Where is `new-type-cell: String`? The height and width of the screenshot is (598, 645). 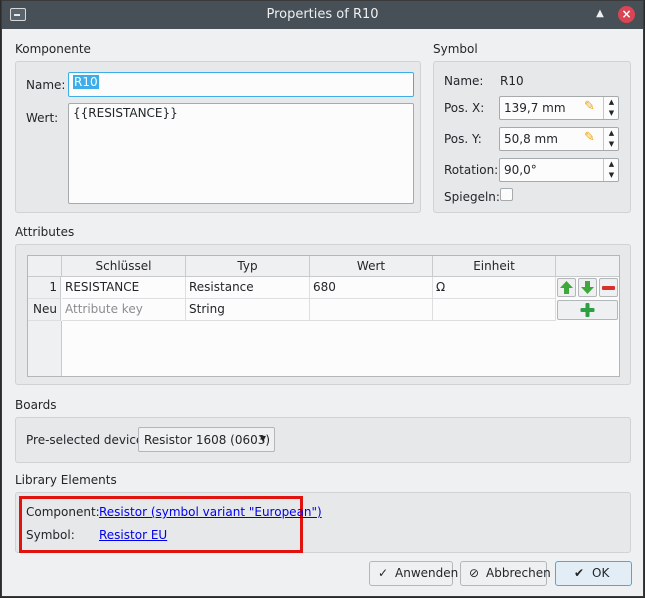
new-type-cell: String is located at coordinates (248, 310).